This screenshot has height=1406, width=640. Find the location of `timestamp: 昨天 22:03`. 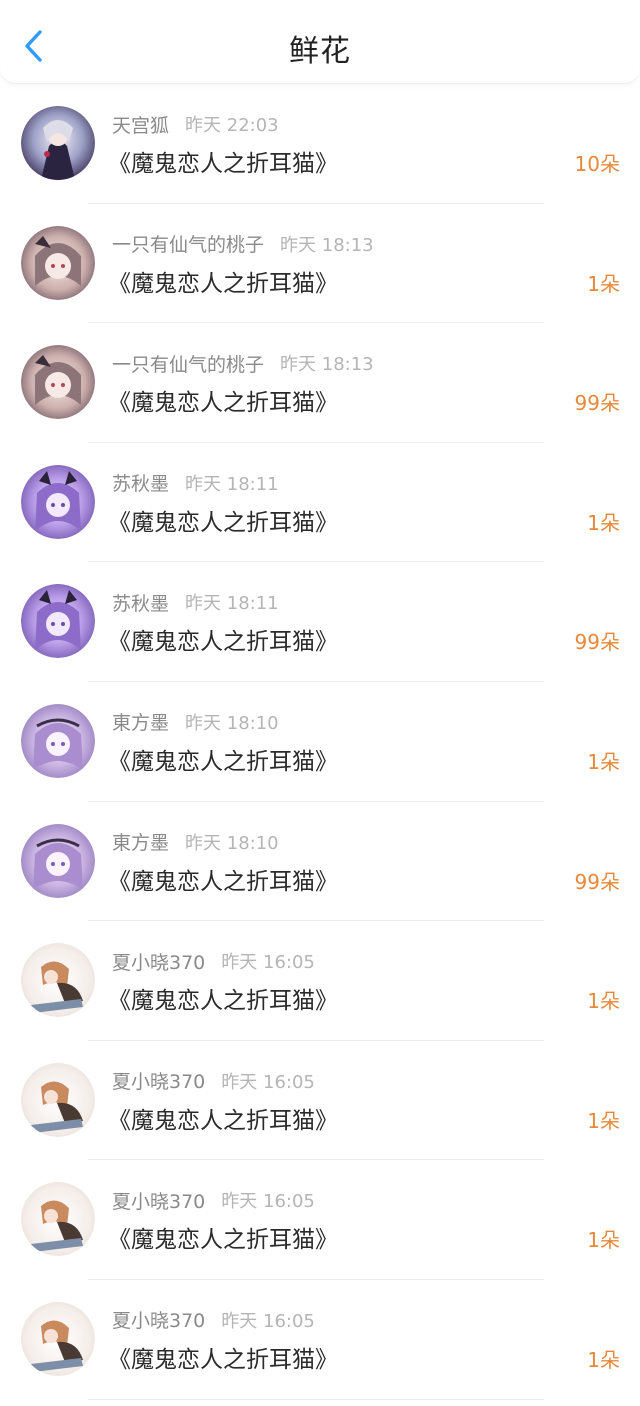

timestamp: 昨天 22:03 is located at coordinates (232, 125).